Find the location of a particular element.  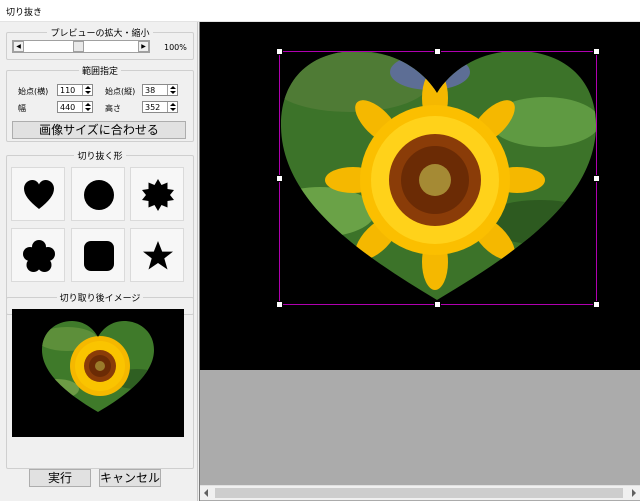

start-x-spinner: 110 is located at coordinates (75, 90).